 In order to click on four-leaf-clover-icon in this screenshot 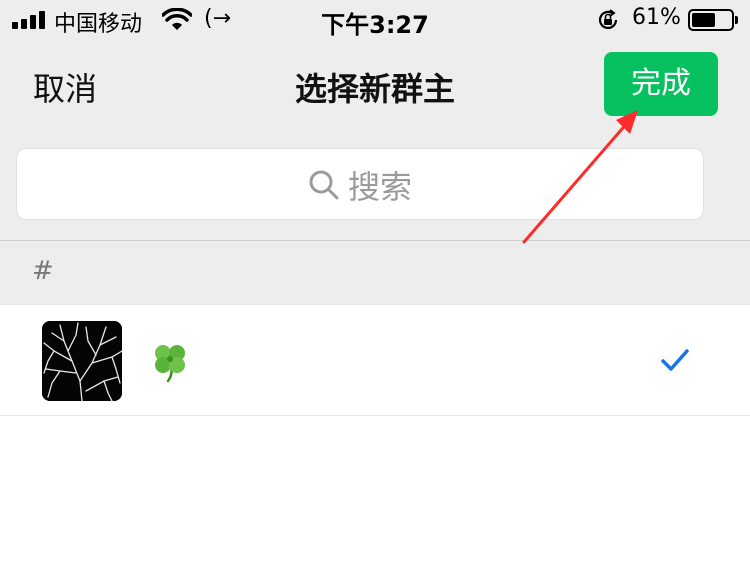, I will do `click(170, 364)`.